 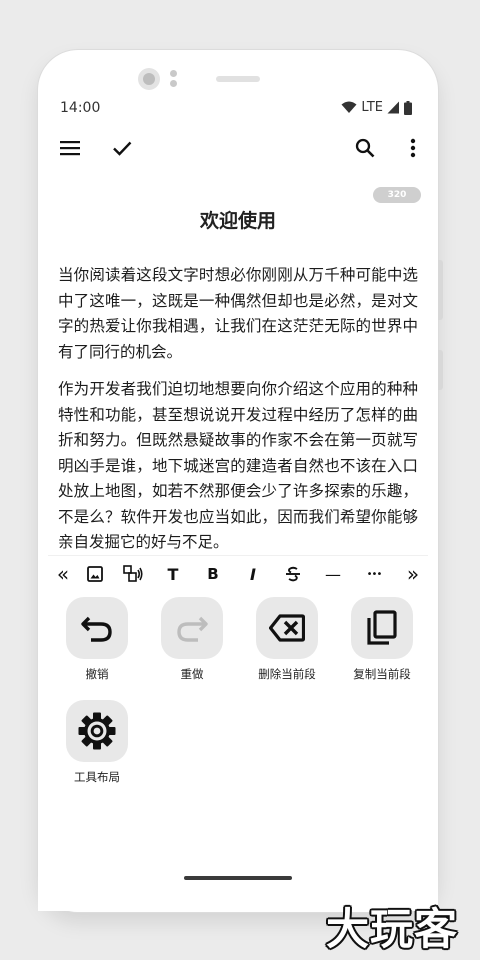 What do you see at coordinates (97, 731) in the screenshot?
I see `gear-icon` at bounding box center [97, 731].